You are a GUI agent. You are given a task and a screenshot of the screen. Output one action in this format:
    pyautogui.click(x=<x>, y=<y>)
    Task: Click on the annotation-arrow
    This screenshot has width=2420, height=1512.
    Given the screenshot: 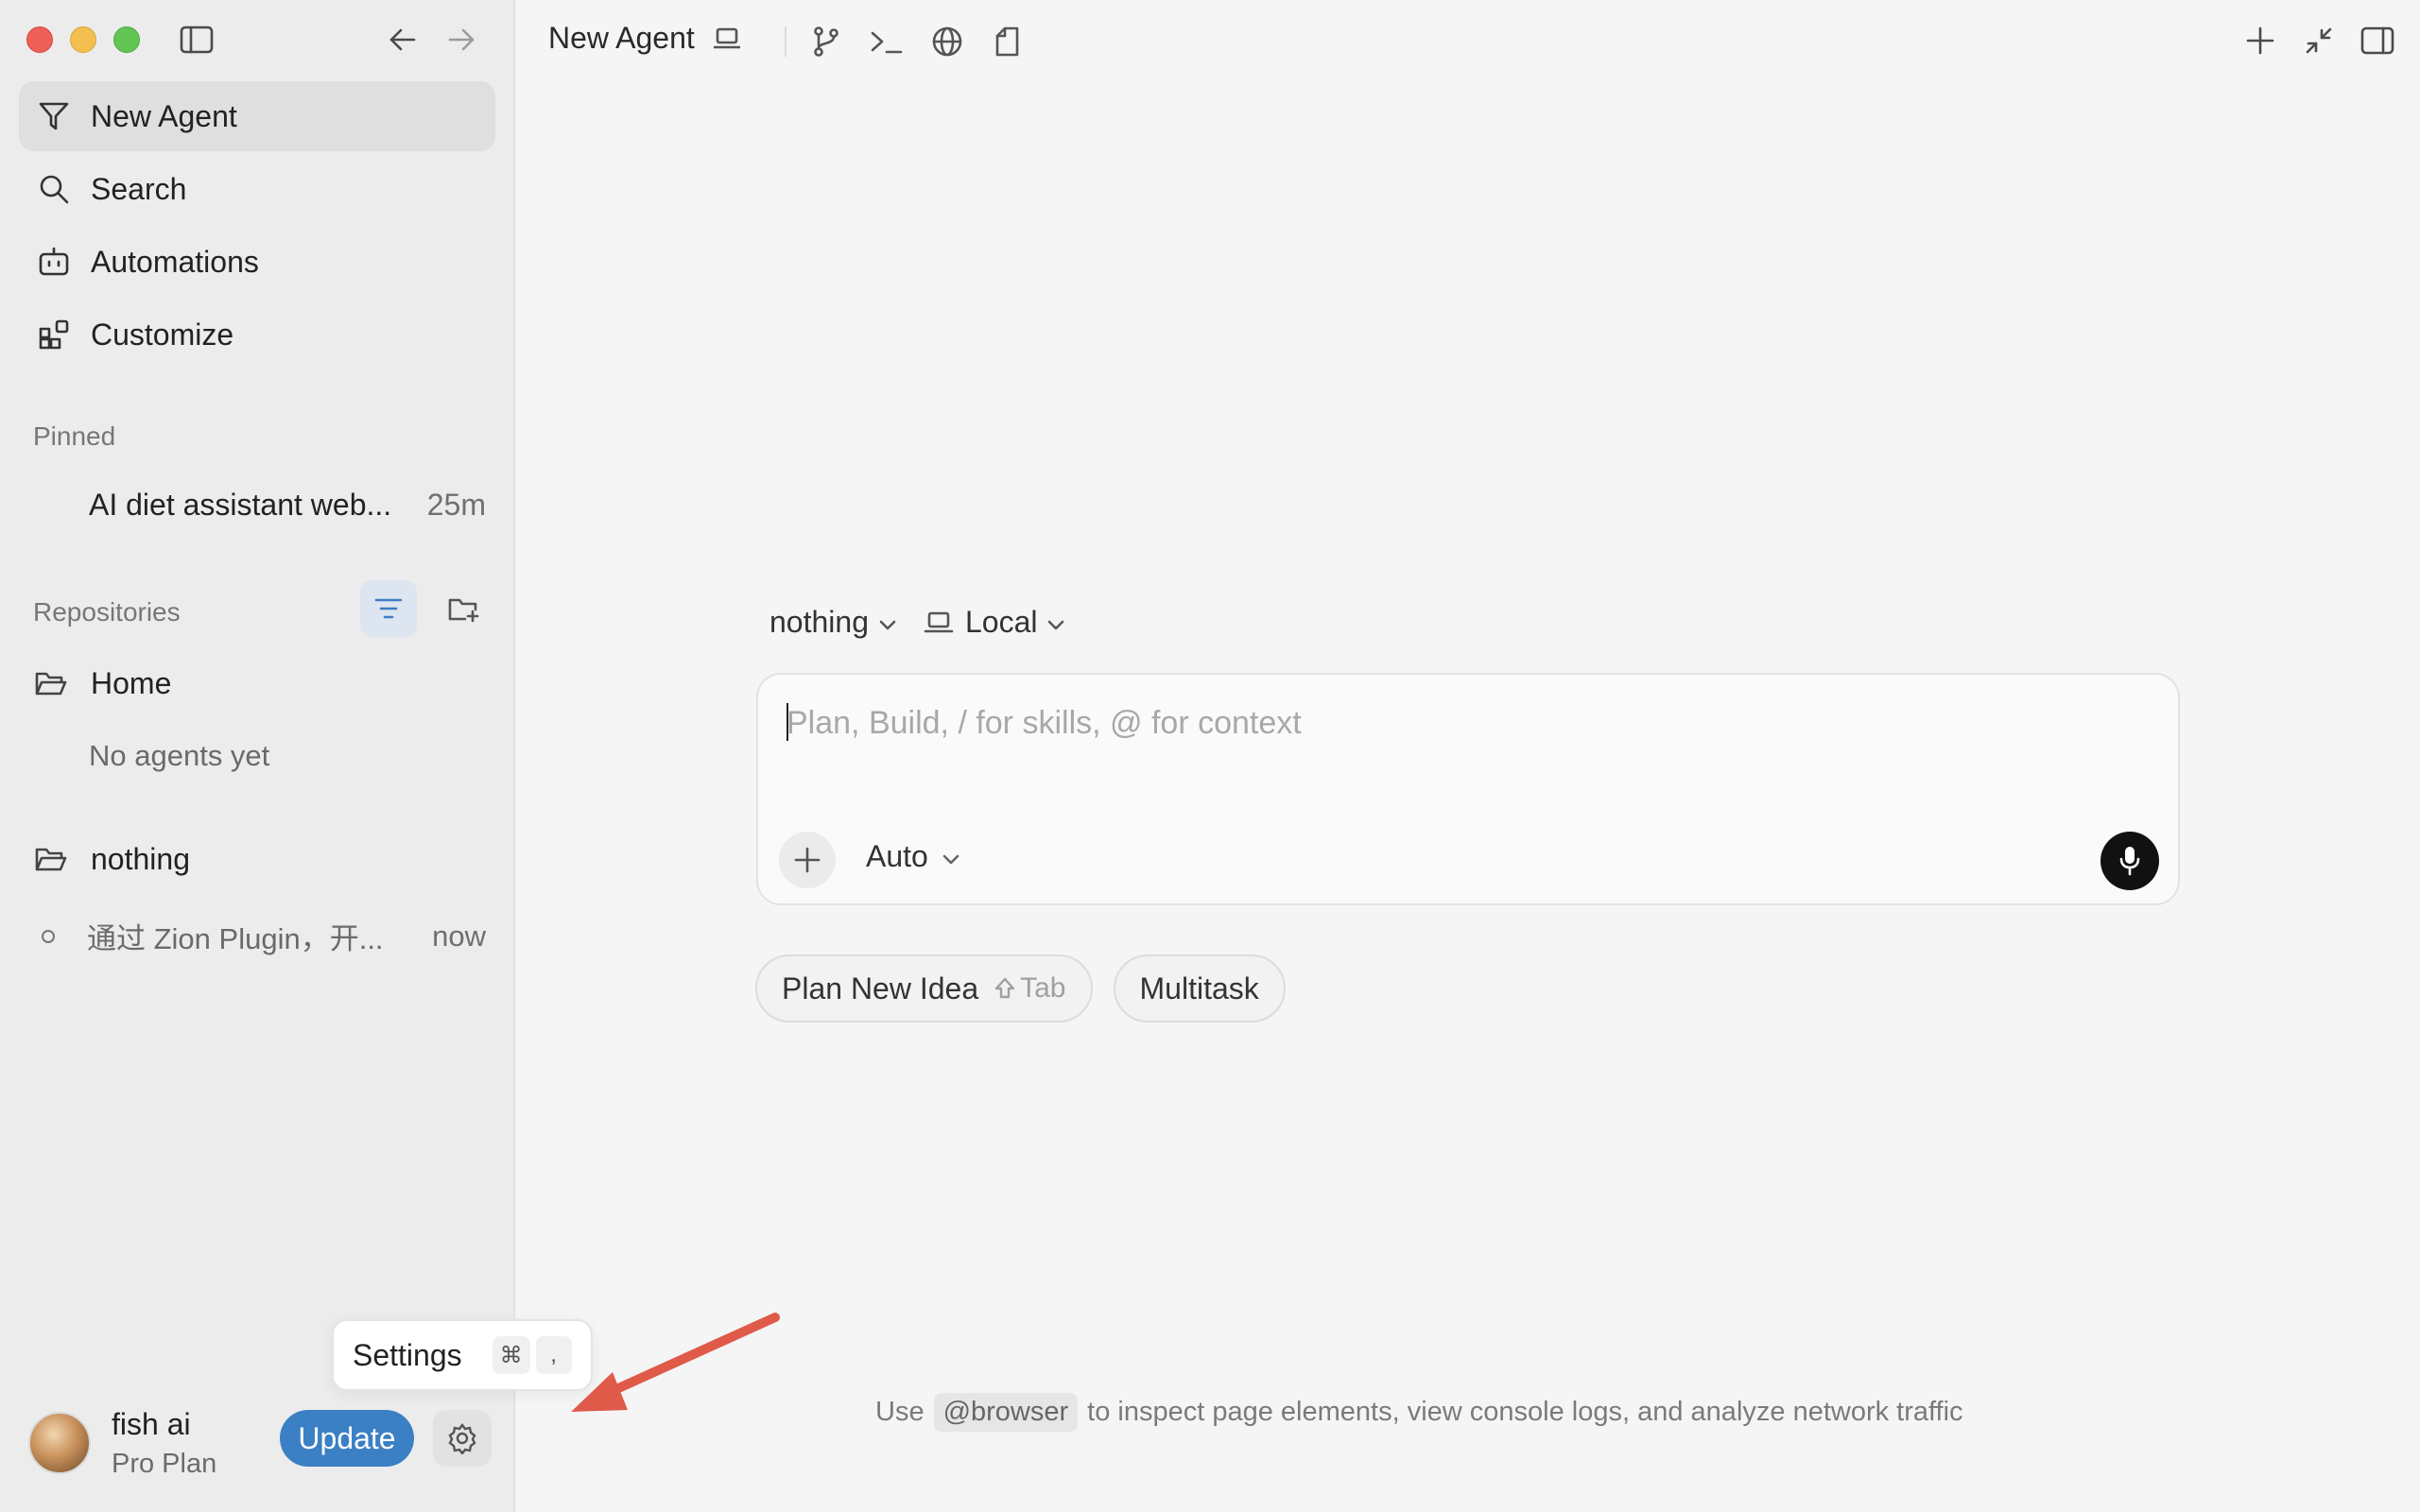 What is the action you would take?
    pyautogui.click(x=675, y=1362)
    